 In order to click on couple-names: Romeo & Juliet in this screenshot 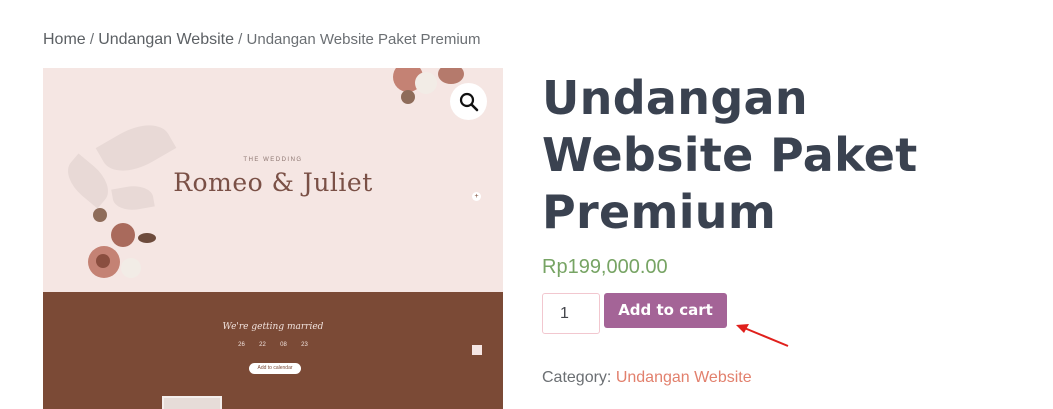, I will do `click(273, 182)`.